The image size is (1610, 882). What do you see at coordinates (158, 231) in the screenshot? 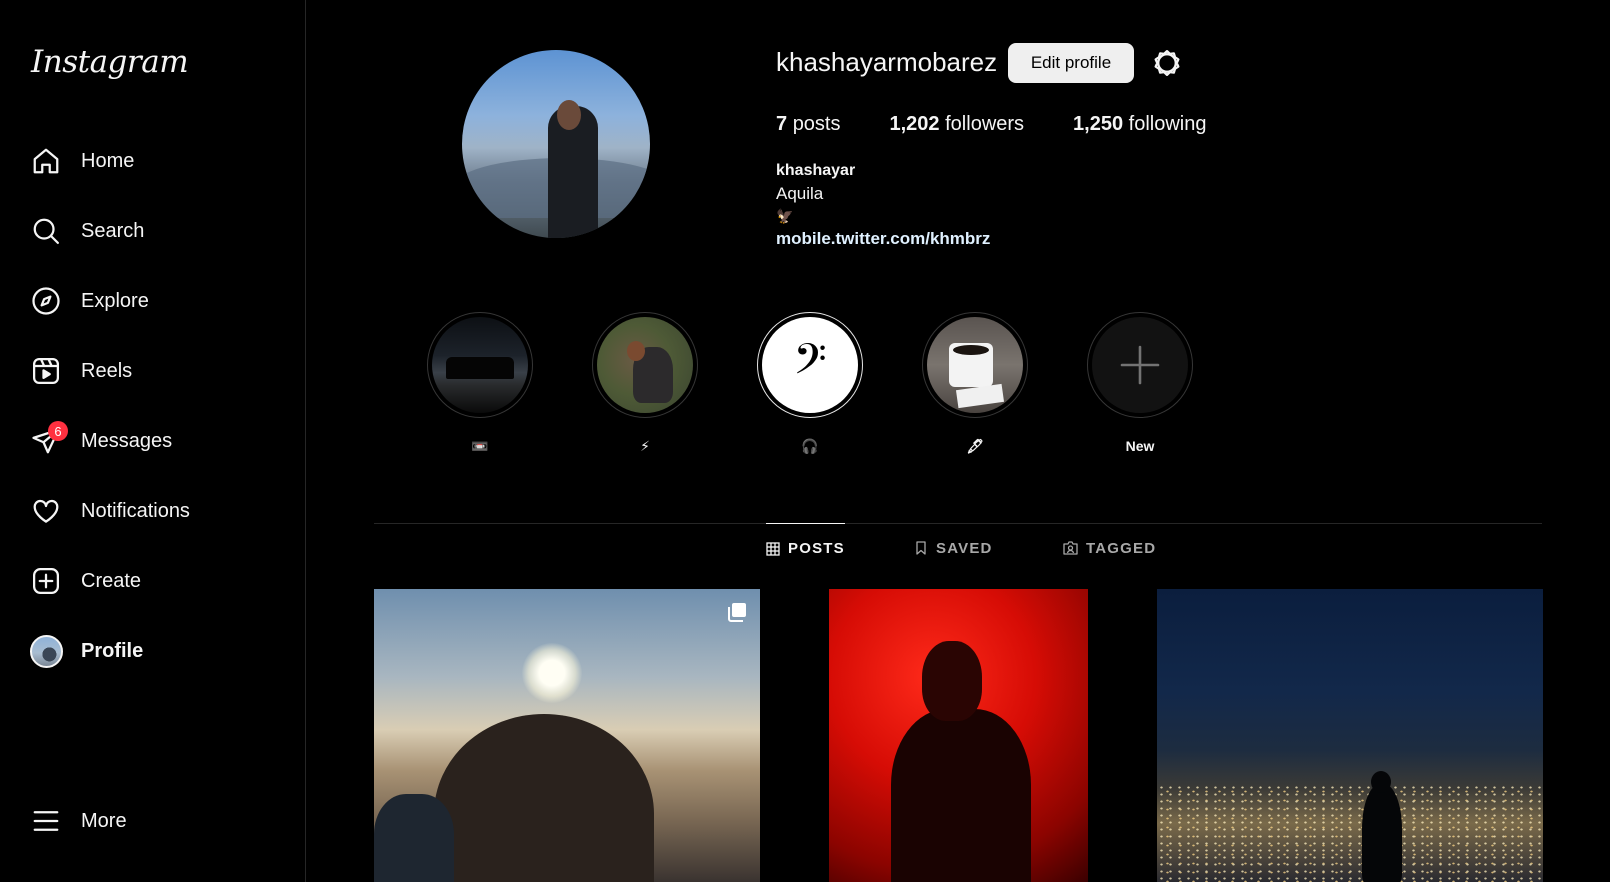
I see `sidebar-item-search: Search` at bounding box center [158, 231].